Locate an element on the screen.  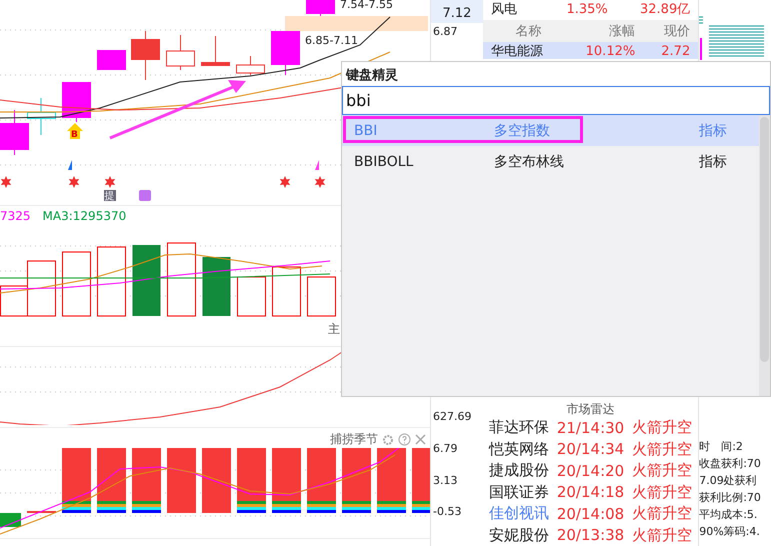
column-header: 现价 is located at coordinates (676, 31).